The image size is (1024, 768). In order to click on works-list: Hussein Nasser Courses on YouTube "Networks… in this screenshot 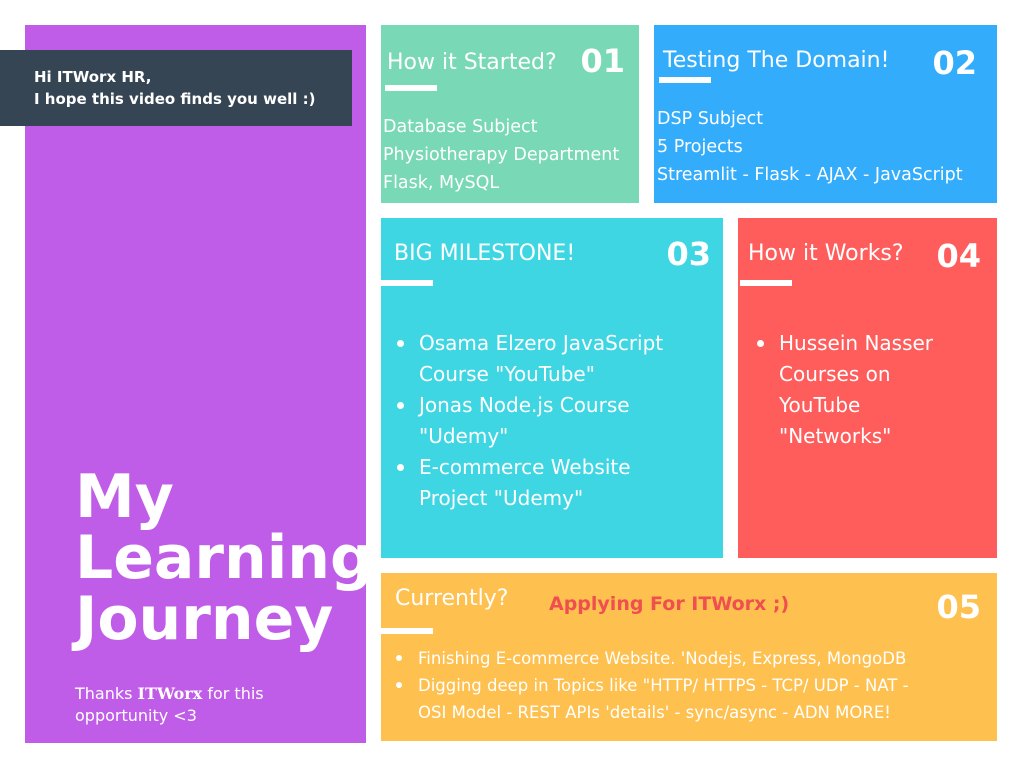, I will do `click(843, 390)`.